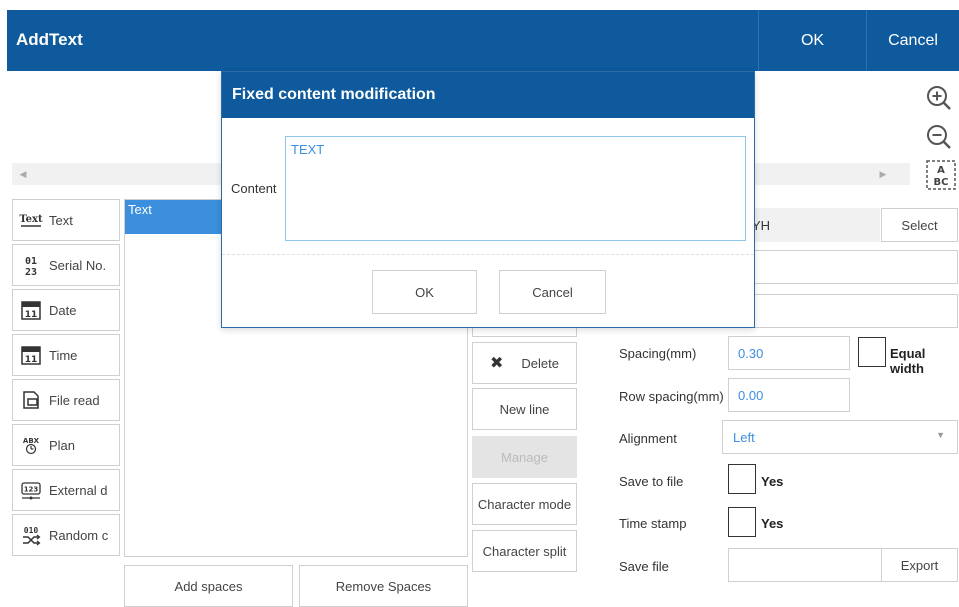  Describe the element at coordinates (941, 170) in the screenshot. I see `svg-text: A` at that location.